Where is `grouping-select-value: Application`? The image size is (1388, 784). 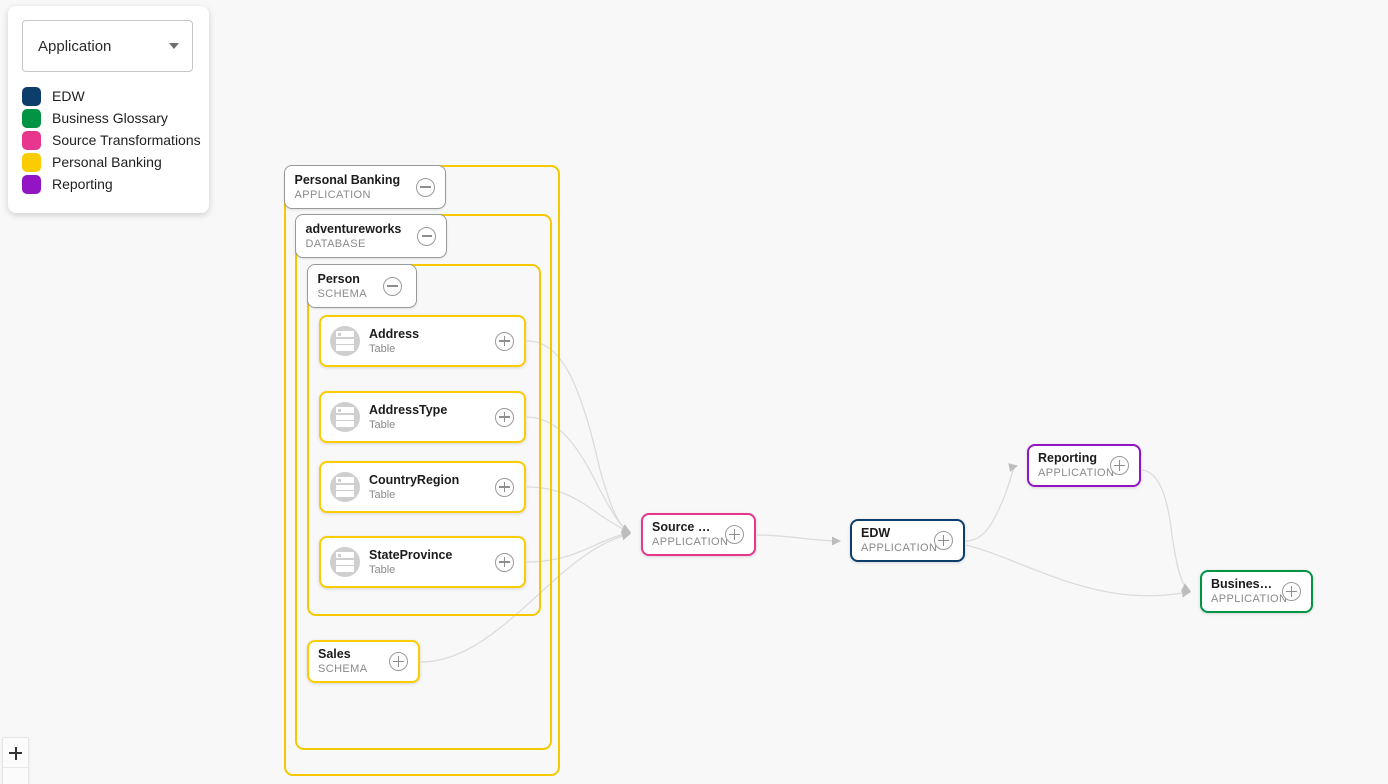
grouping-select-value: Application is located at coordinates (75, 46).